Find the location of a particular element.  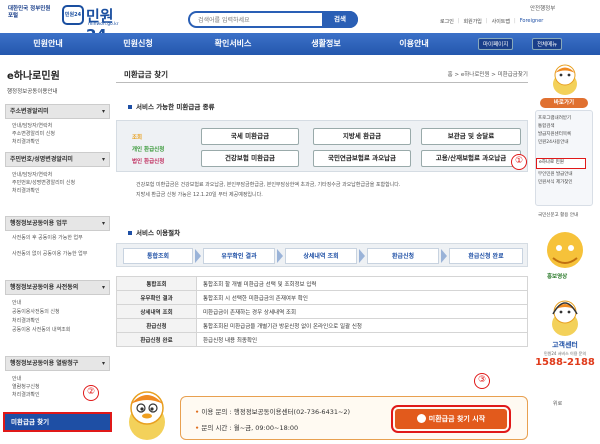

search-input is located at coordinates (258, 20).